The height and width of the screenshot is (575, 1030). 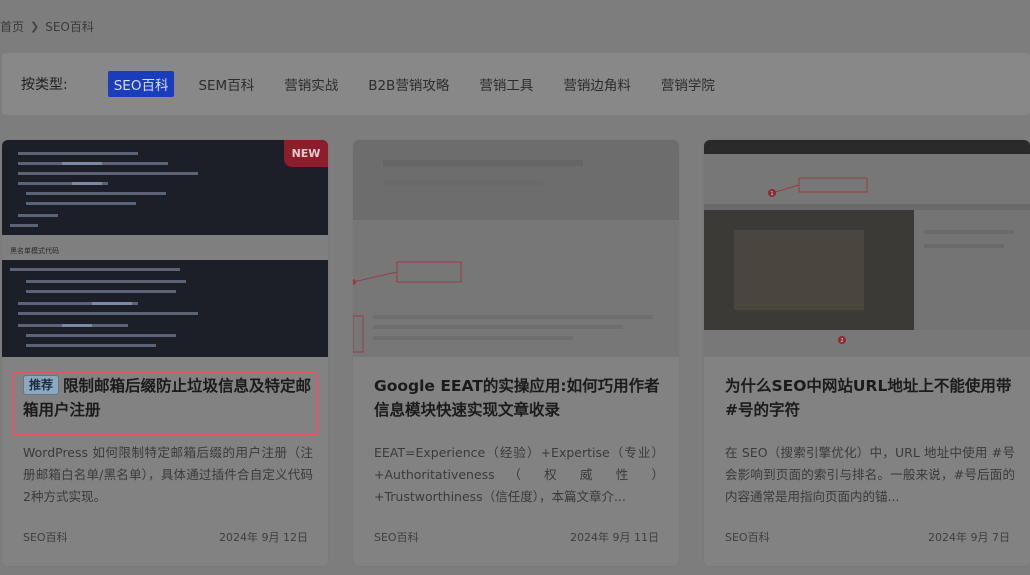 I want to click on article-title: 推荐 限制邮箱后缀防止垃圾信息及特定邮箱用户注册, so click(x=168, y=398).